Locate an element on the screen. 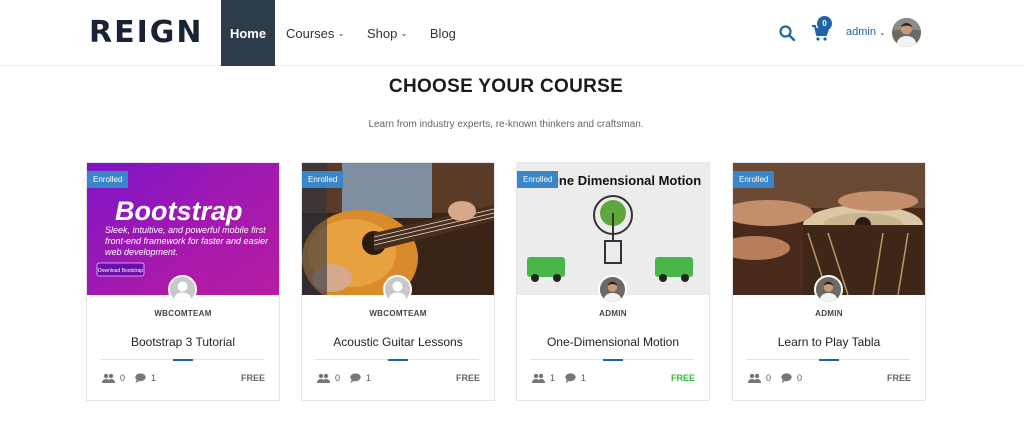 The height and width of the screenshot is (443, 1024). site-logo: REIGN is located at coordinates (146, 33).